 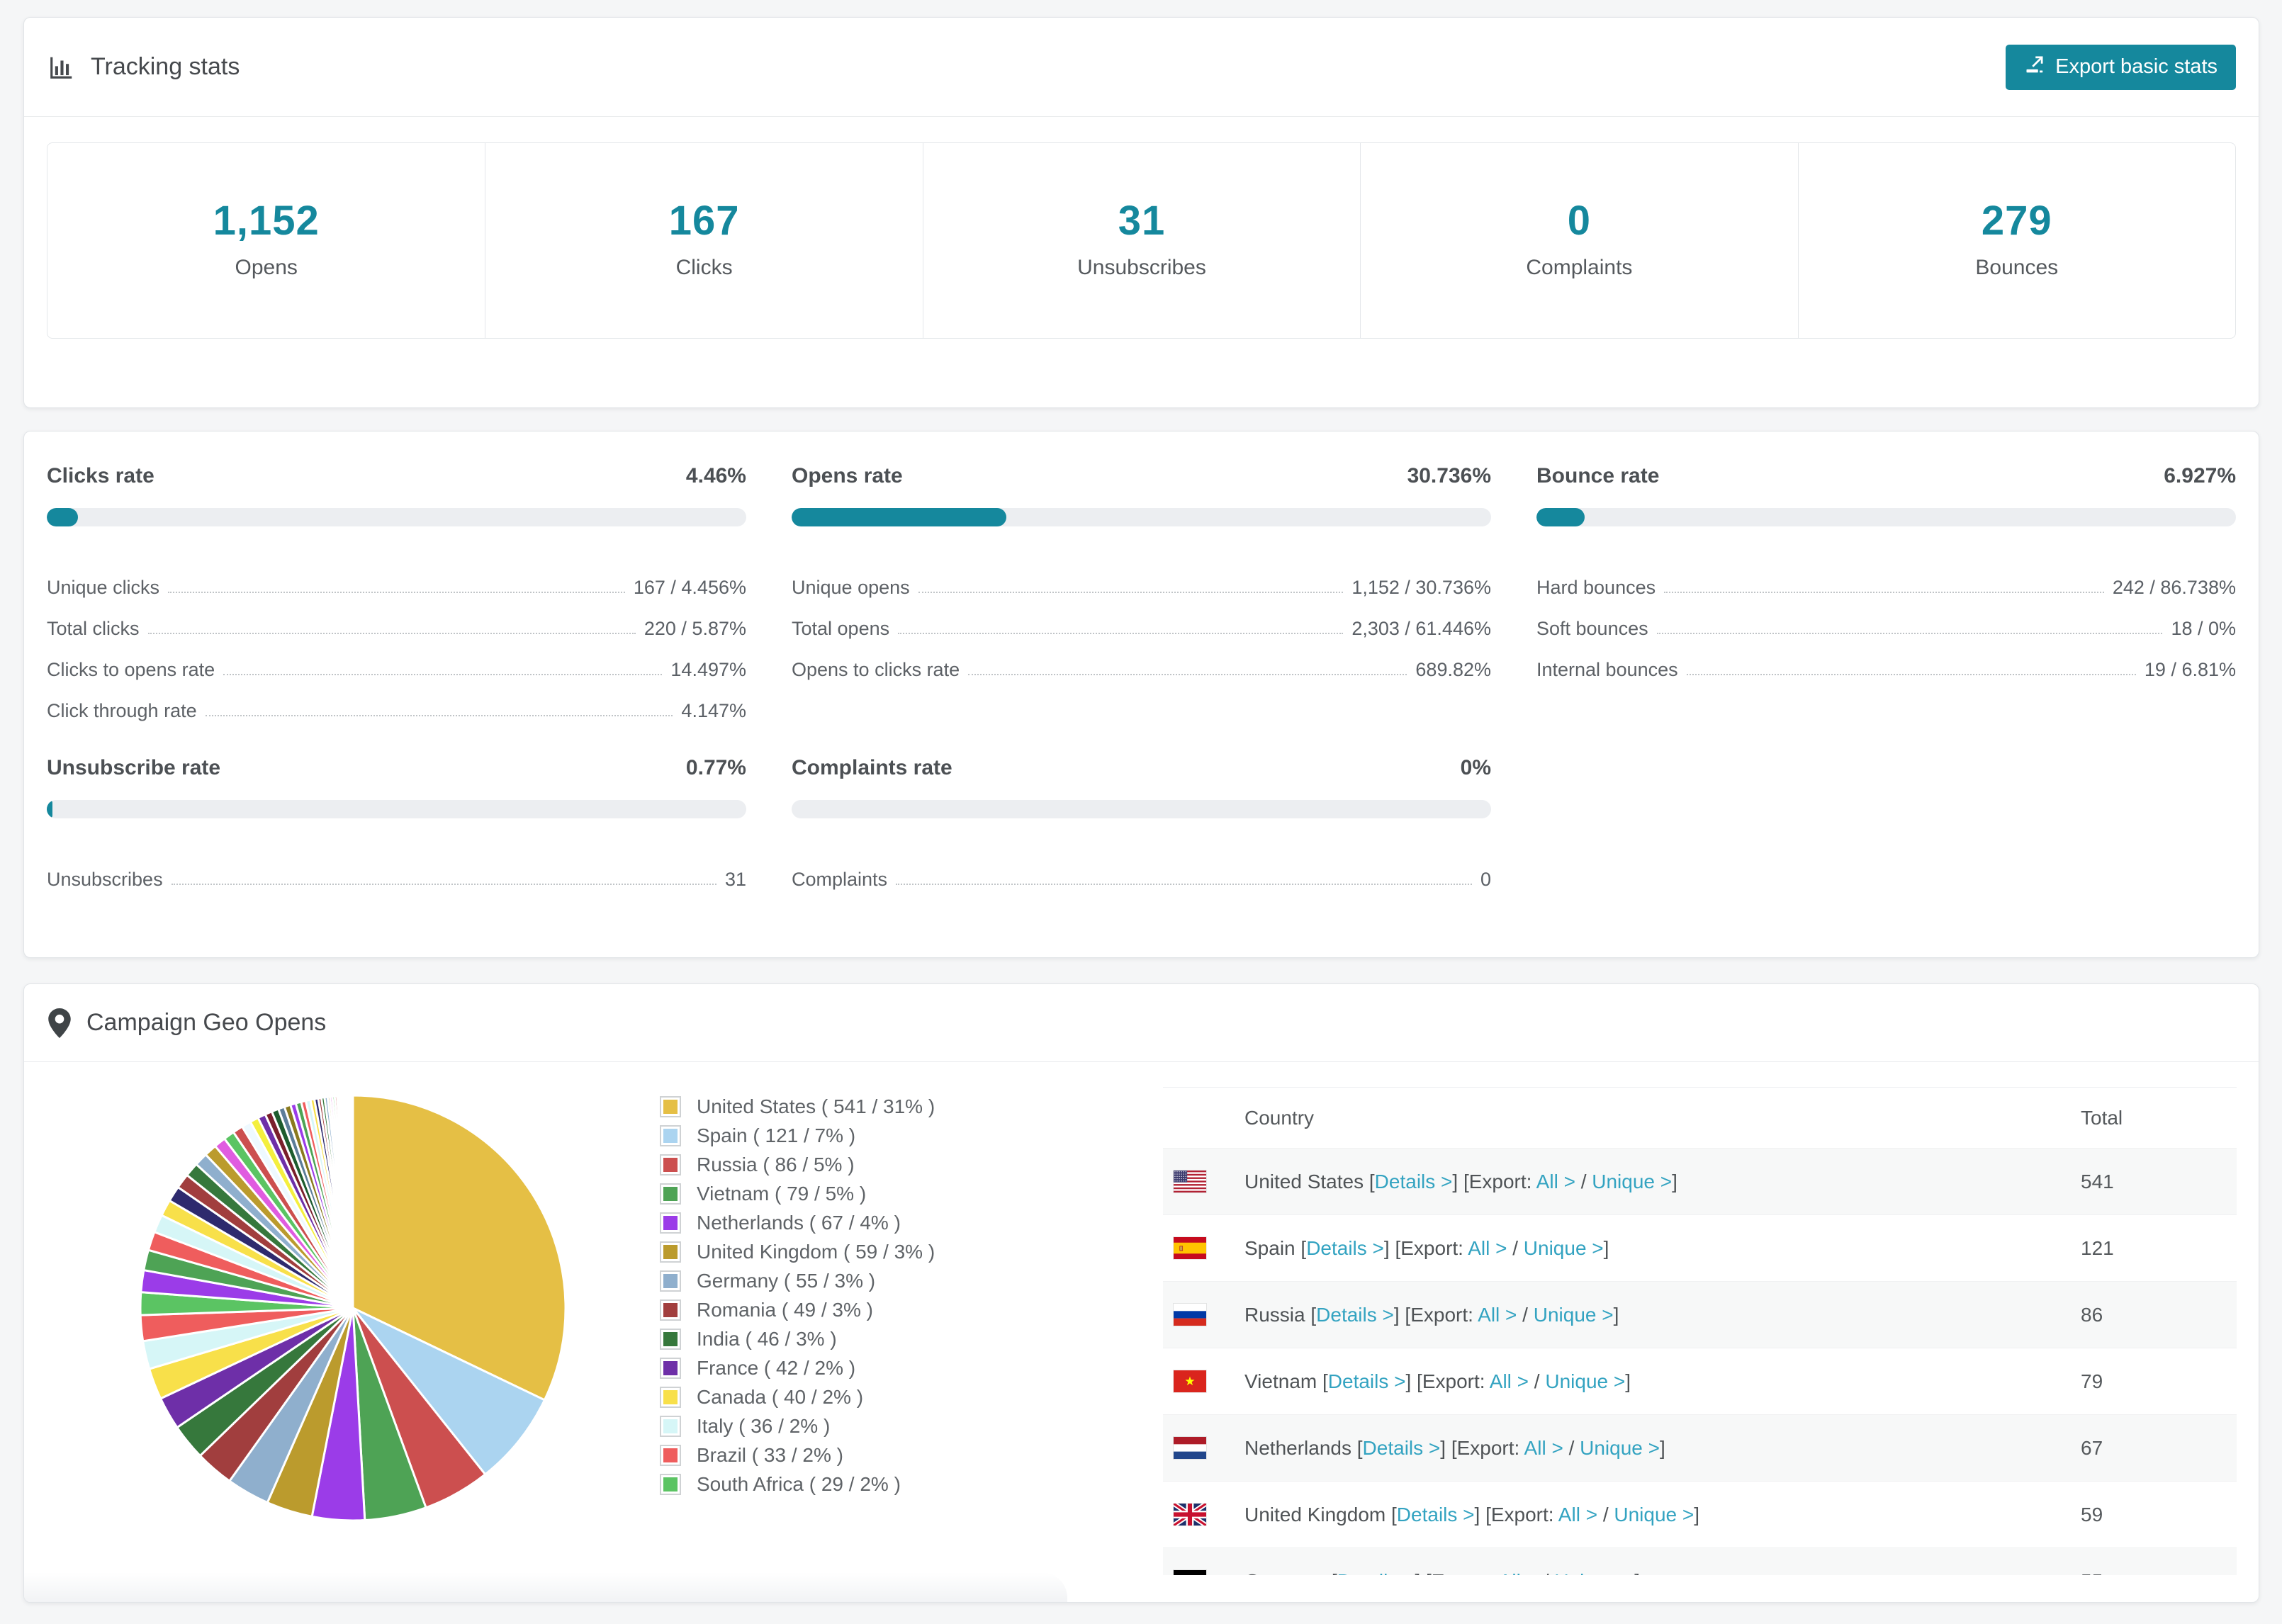 What do you see at coordinates (2097, 1247) in the screenshot?
I see `total-cell: 121` at bounding box center [2097, 1247].